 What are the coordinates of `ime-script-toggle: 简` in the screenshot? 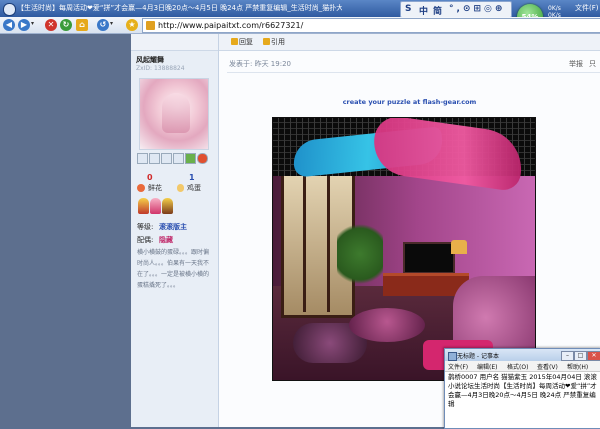 It's located at (437, 10).